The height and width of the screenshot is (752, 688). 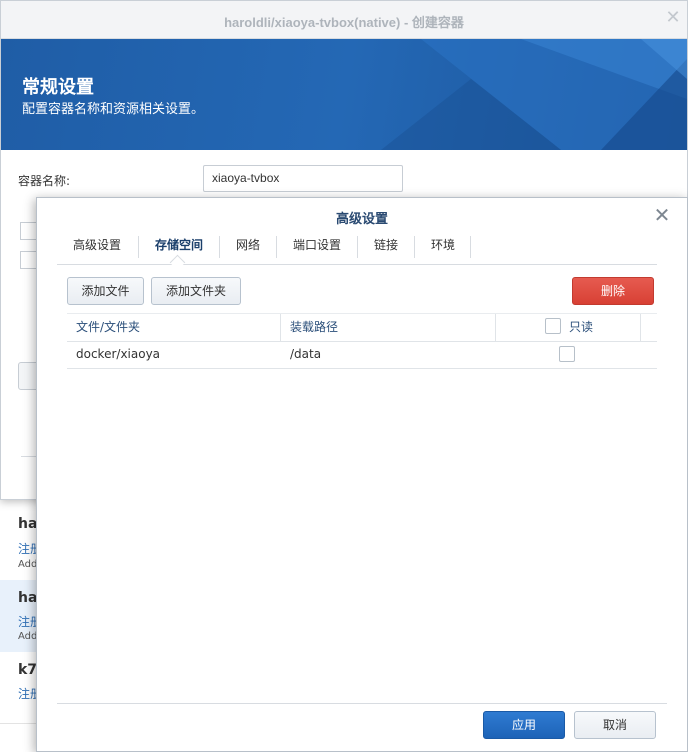 What do you see at coordinates (58, 87) in the screenshot?
I see `banner-title: 常规设置` at bounding box center [58, 87].